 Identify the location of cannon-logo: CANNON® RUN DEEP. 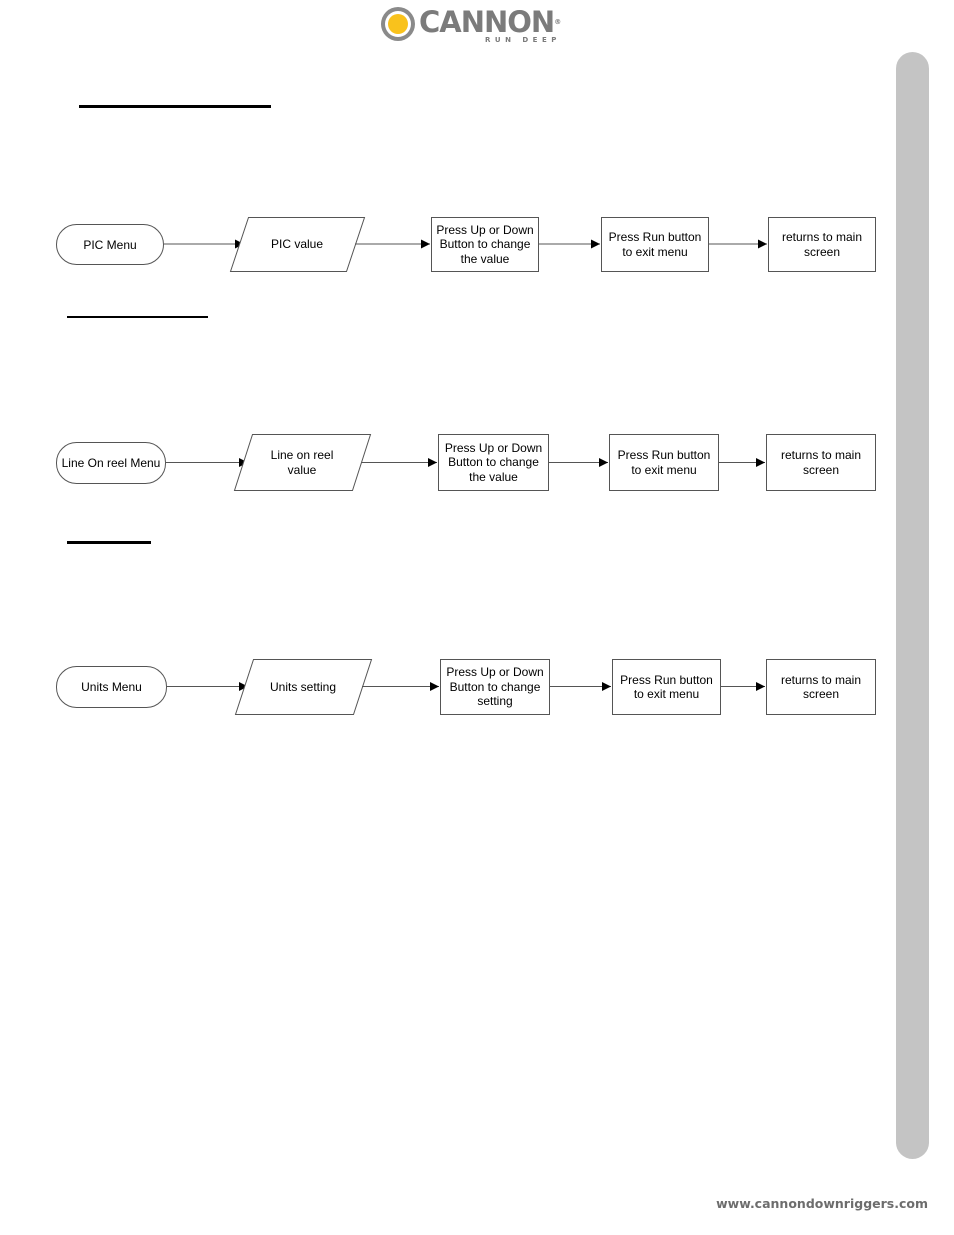
(478, 25).